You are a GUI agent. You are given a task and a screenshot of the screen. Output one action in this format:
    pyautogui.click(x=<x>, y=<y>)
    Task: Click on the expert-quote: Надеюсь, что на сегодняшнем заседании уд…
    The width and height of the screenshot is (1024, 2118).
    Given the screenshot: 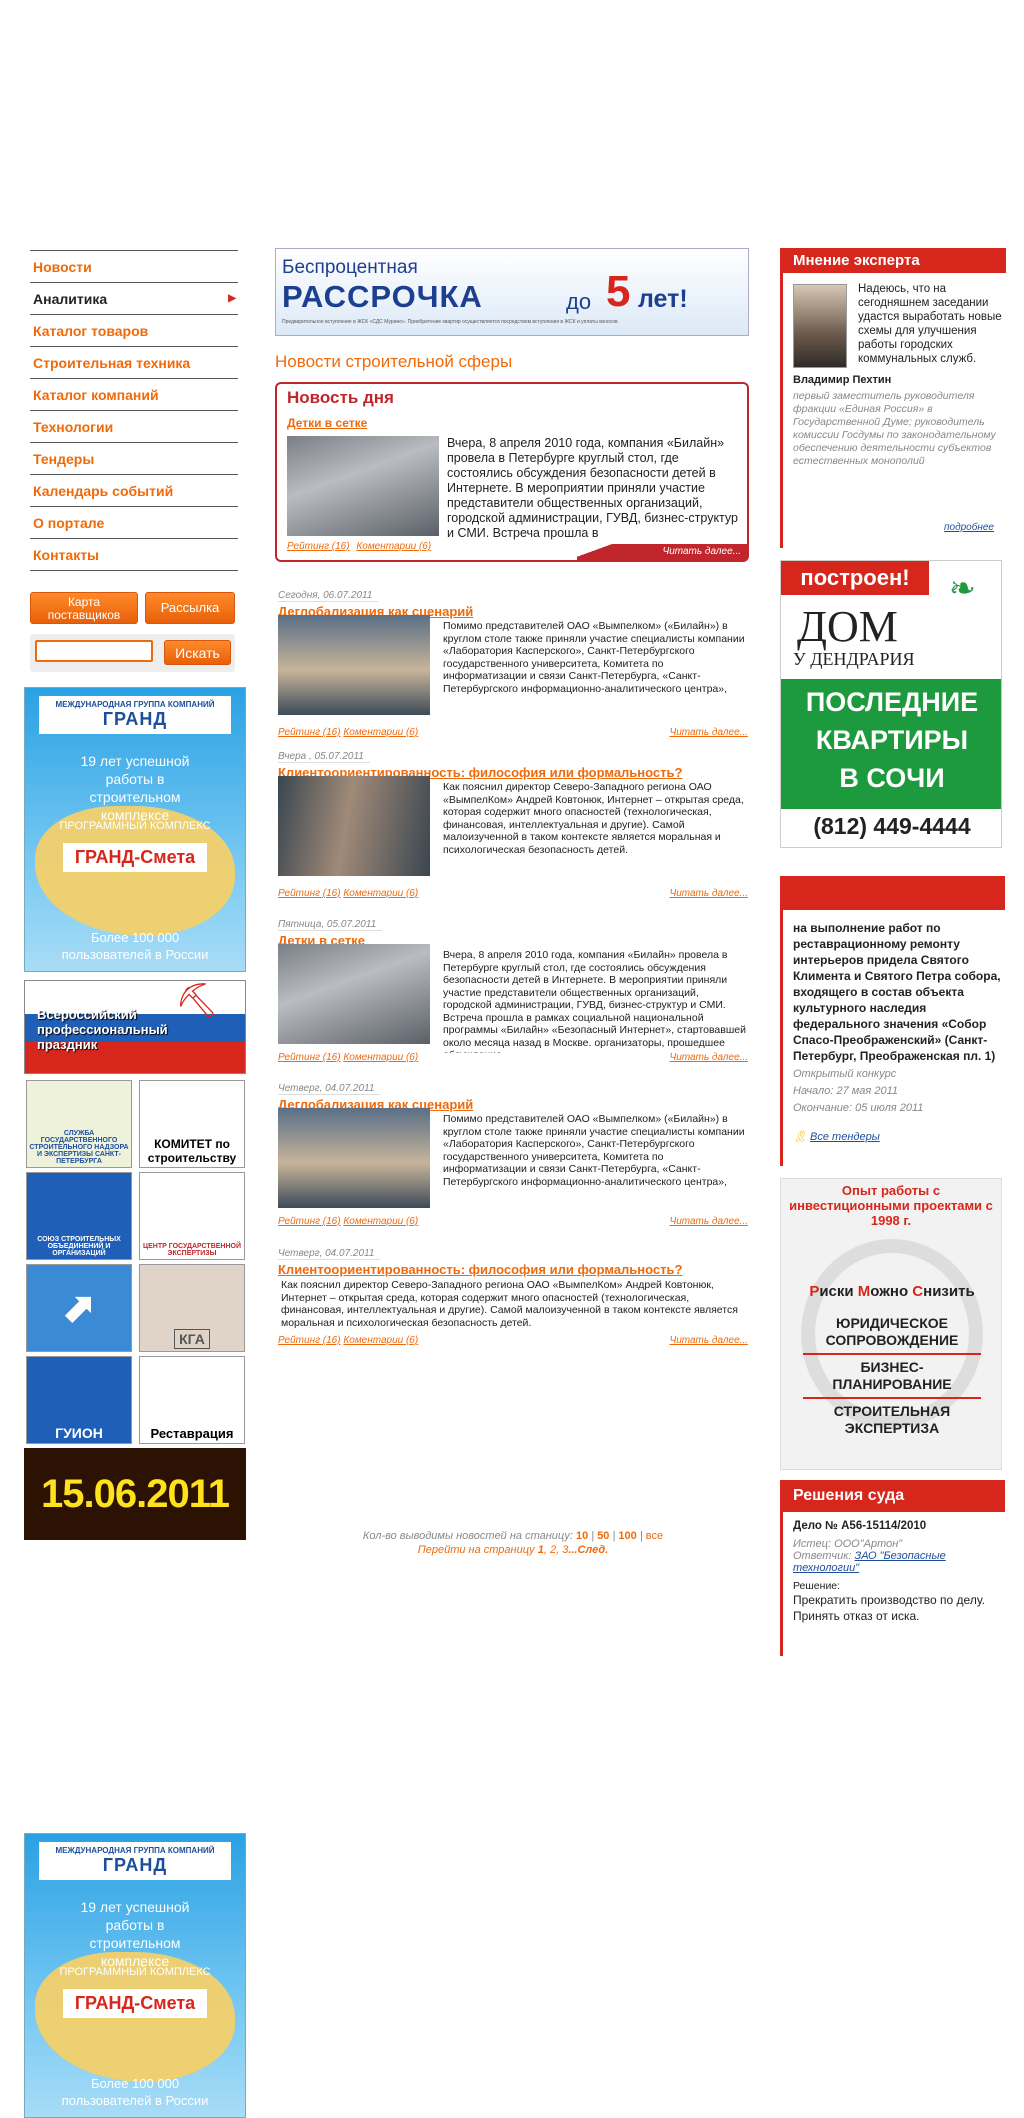 What is the action you would take?
    pyautogui.click(x=930, y=324)
    